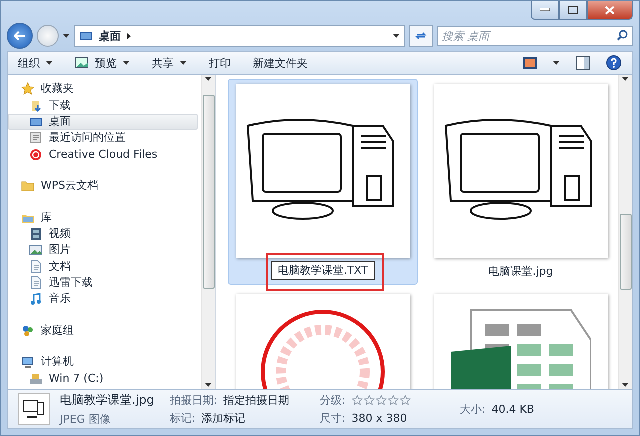 The height and width of the screenshot is (436, 640). I want to click on rename-field: 电脑教学课堂.TXT, so click(323, 270).